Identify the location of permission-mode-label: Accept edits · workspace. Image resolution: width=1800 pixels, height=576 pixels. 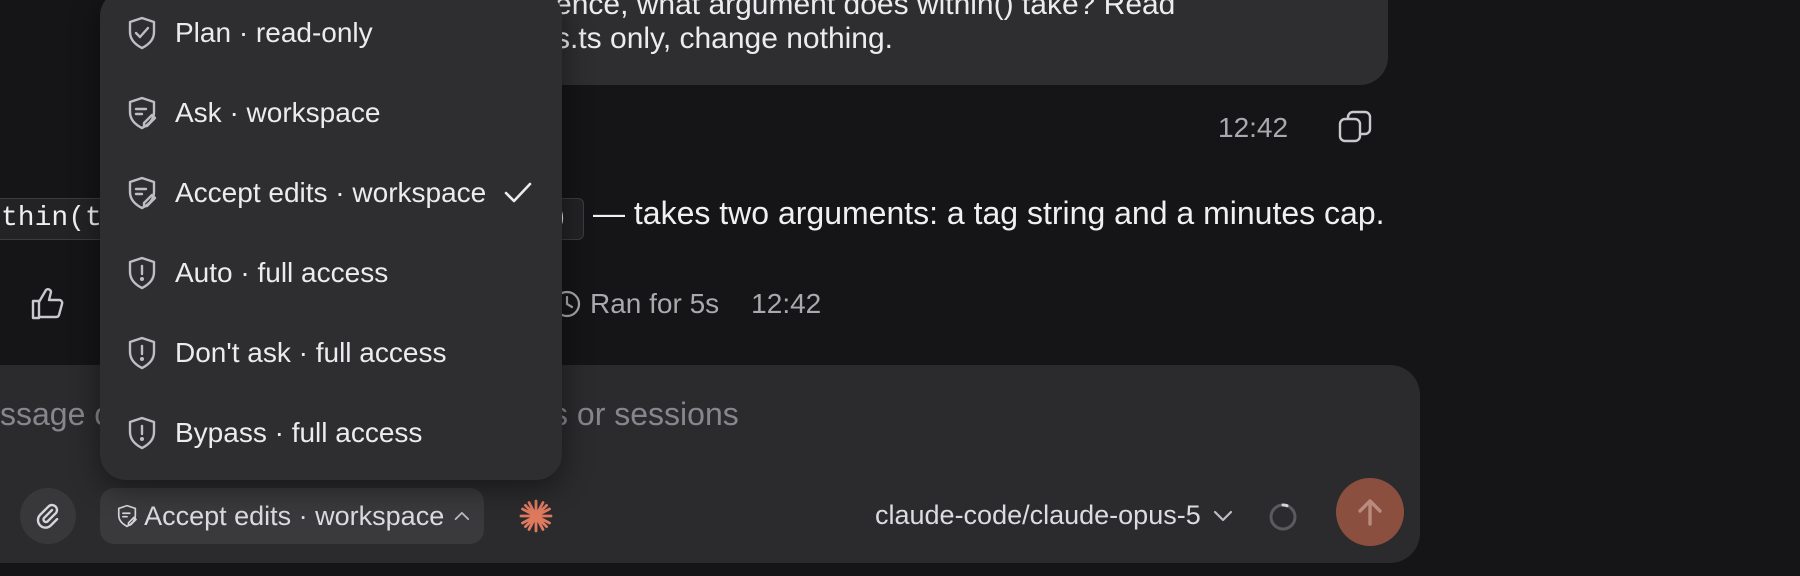
(294, 515).